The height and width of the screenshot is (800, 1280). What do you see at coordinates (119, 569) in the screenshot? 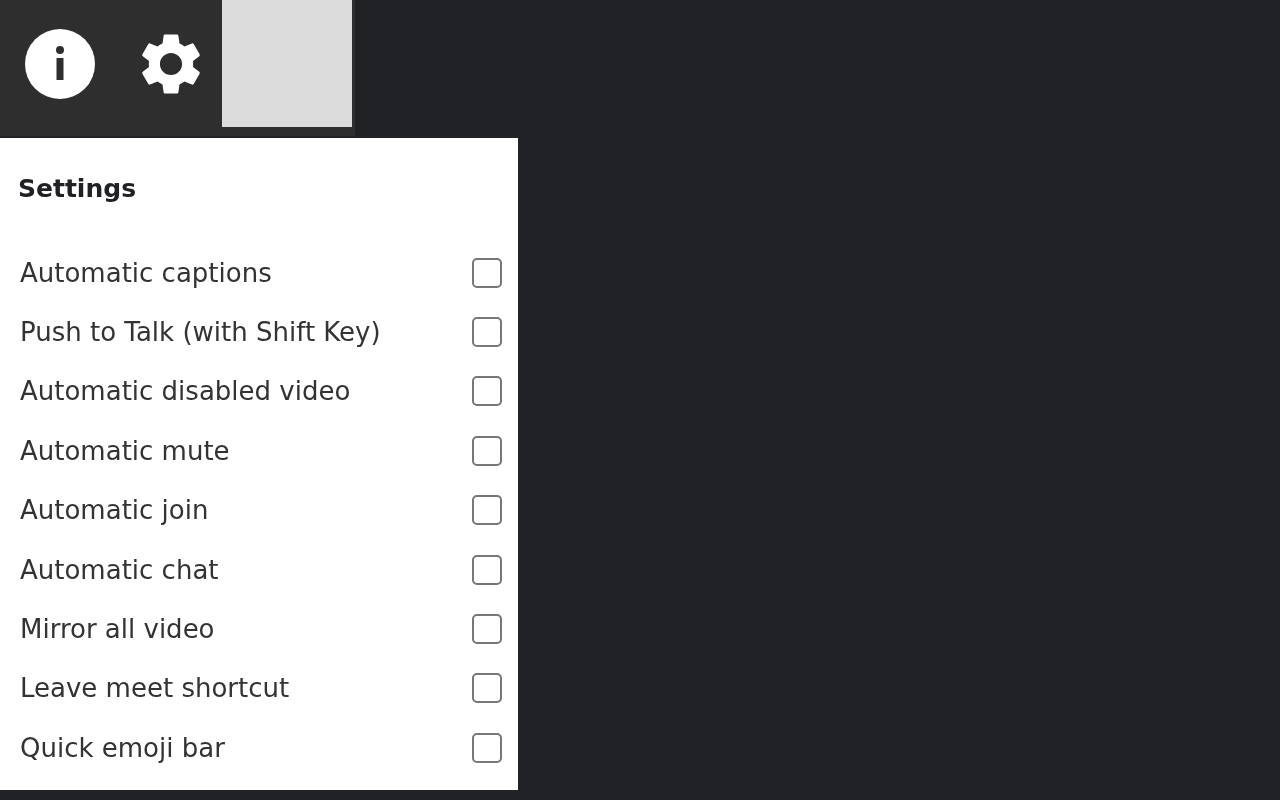
I see `option-label: Automatic chat` at bounding box center [119, 569].